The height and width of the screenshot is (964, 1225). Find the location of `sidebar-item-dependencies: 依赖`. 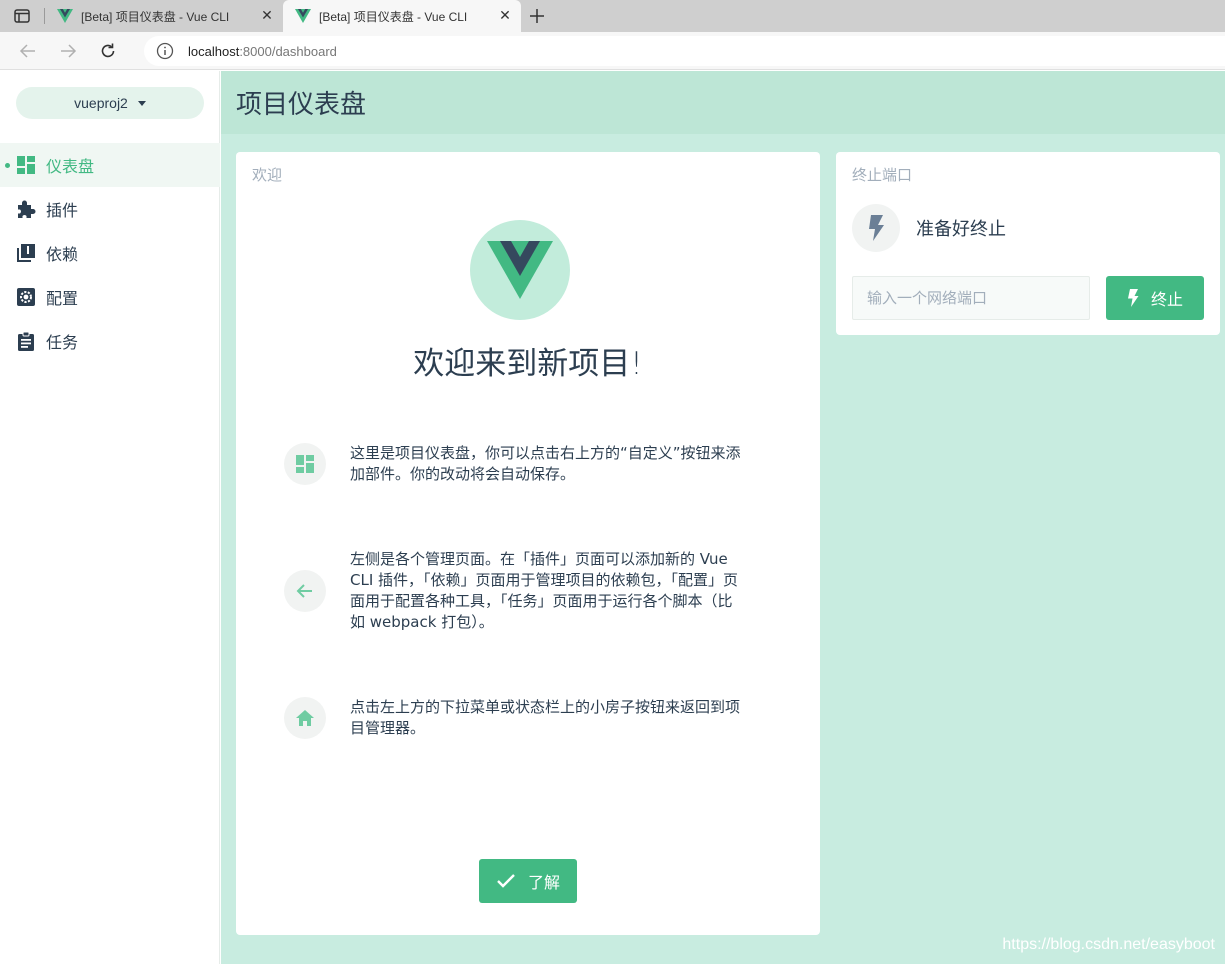

sidebar-item-dependencies: 依赖 is located at coordinates (110, 253).